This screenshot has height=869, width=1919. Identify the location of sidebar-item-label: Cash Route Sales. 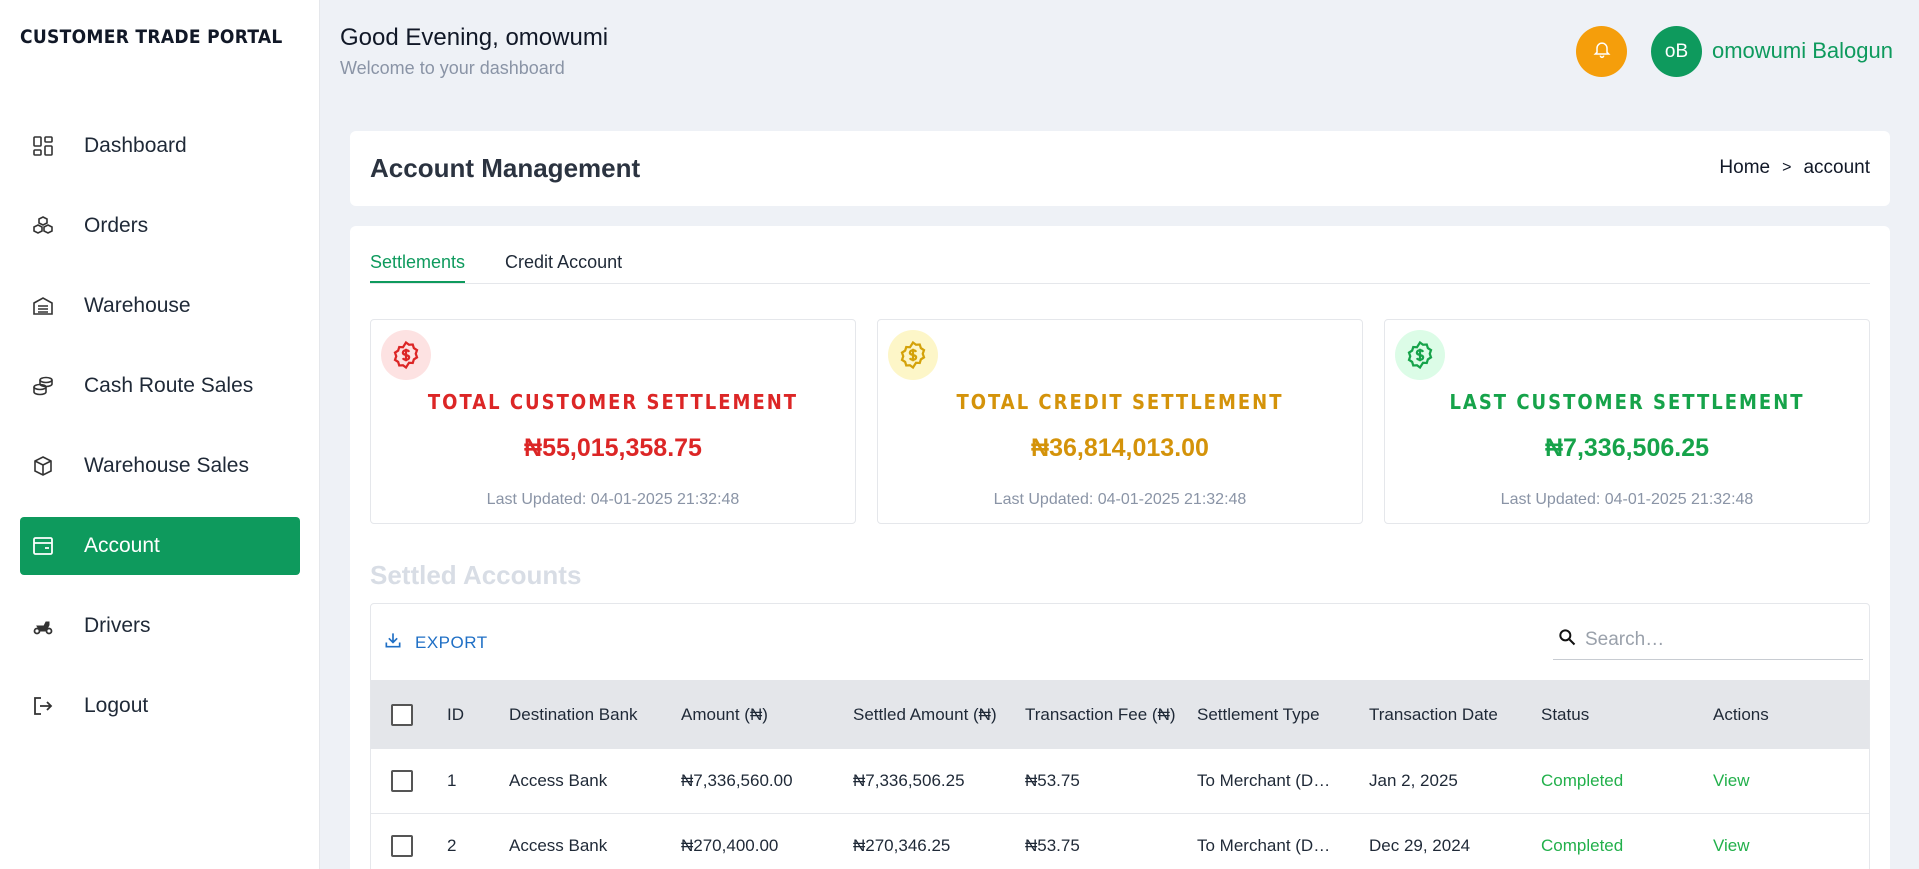
(169, 385).